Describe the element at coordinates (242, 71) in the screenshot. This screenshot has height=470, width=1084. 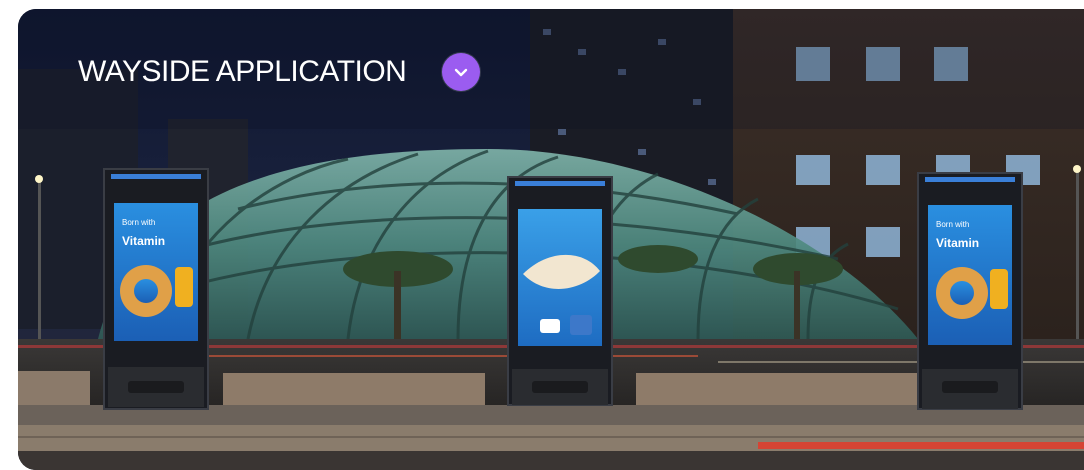
I see `section-title: WAYSIDE APPLICATION` at that location.